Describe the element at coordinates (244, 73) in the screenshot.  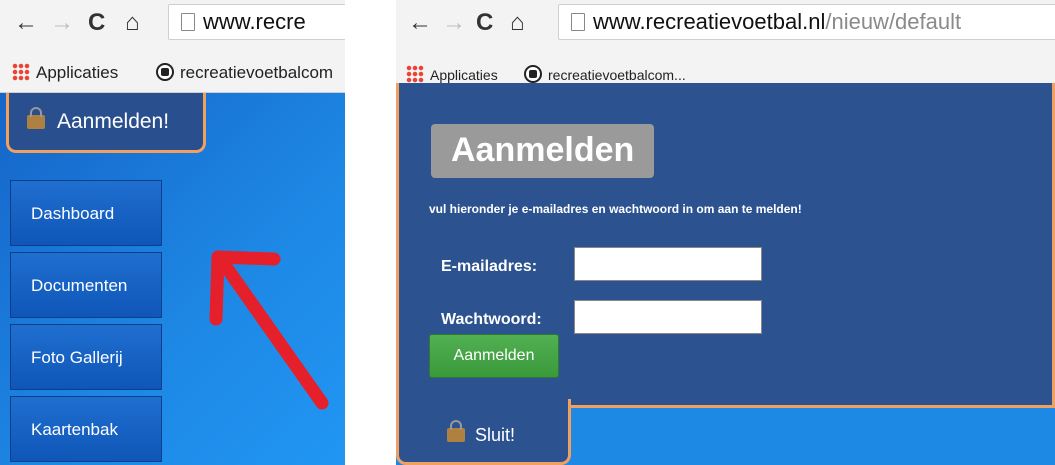
I see `bookmark-recreatievoetbal: recreatievoetbalcom` at that location.